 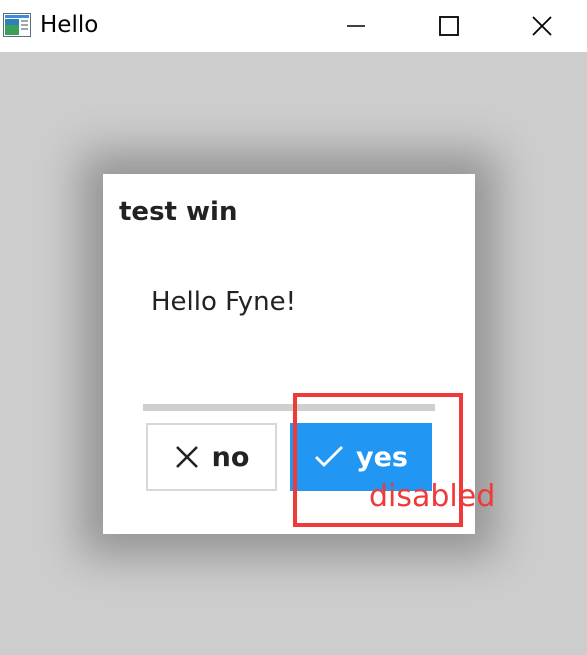 I want to click on title-bar: Hello, so click(x=293, y=26).